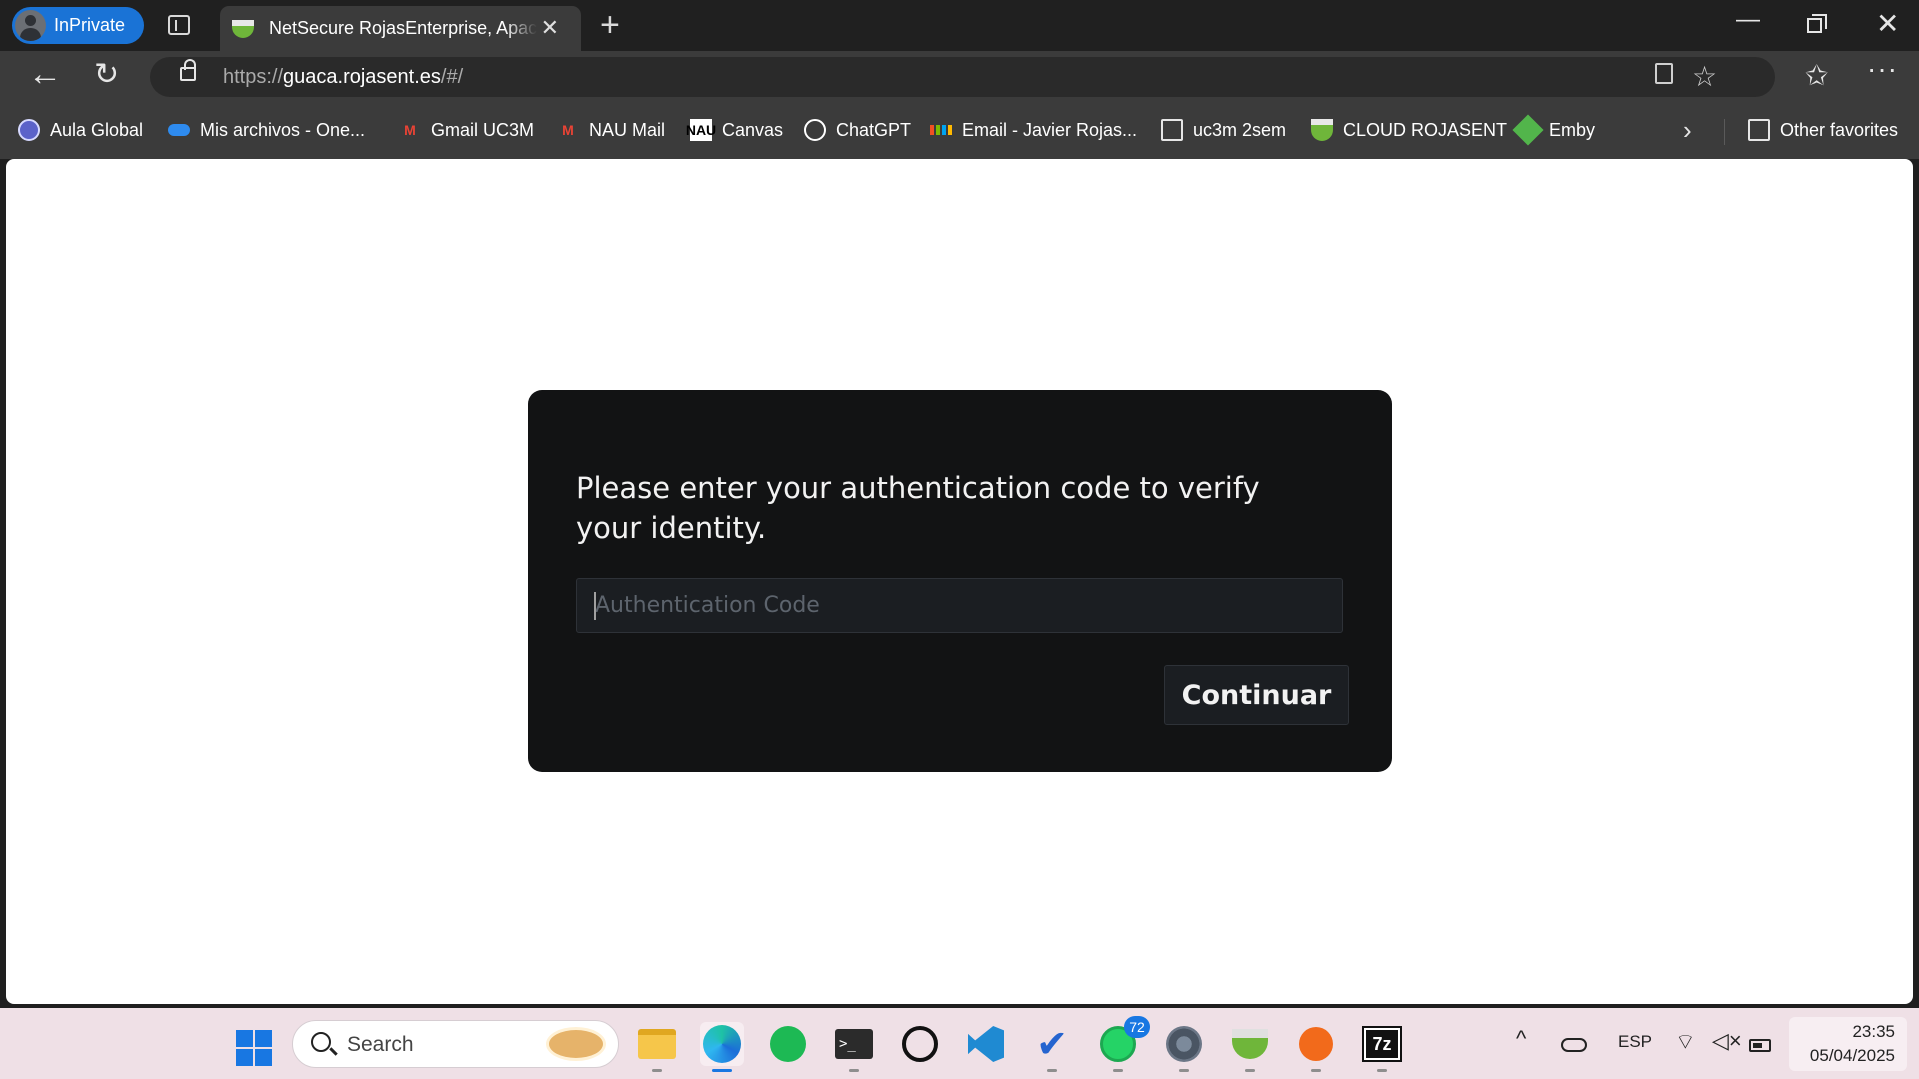 This screenshot has height=1079, width=1919. I want to click on inprivate-label: InPrivate, so click(90, 25).